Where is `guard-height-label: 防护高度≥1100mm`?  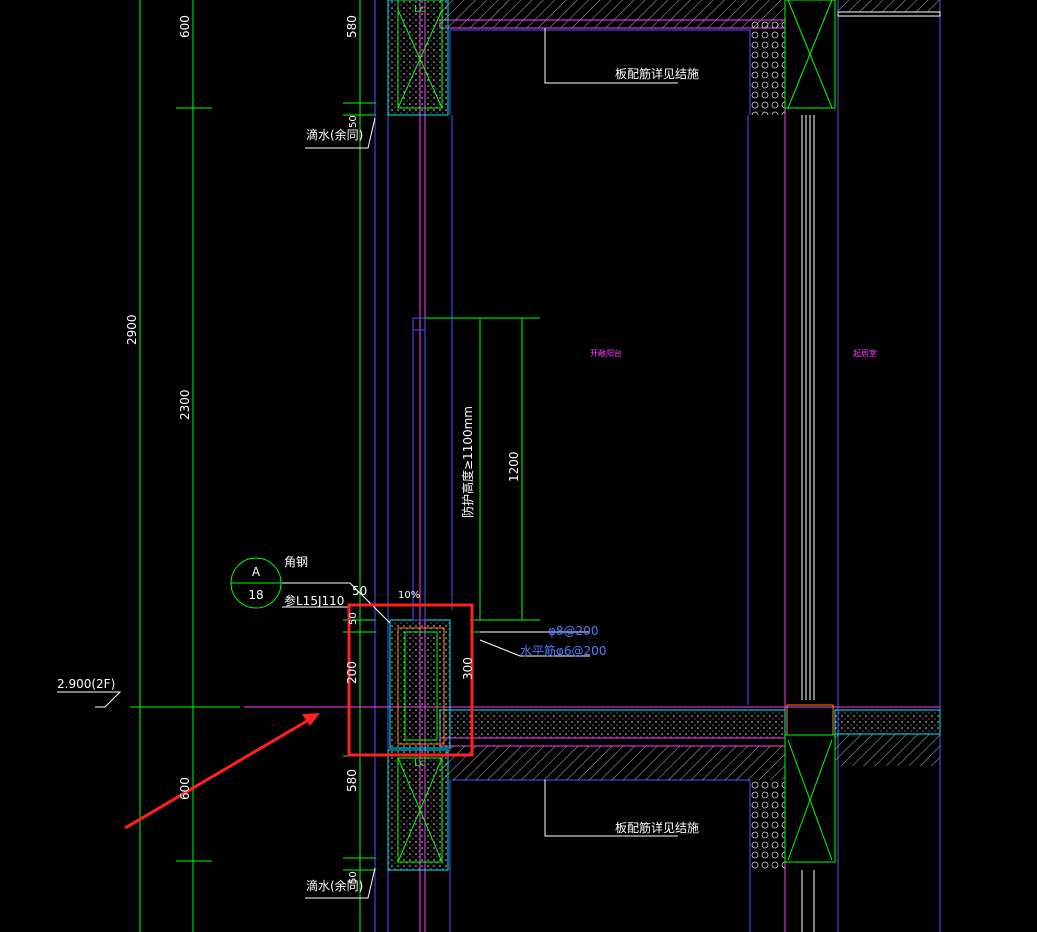
guard-height-label: 防护高度≥1100mm is located at coordinates (467, 462).